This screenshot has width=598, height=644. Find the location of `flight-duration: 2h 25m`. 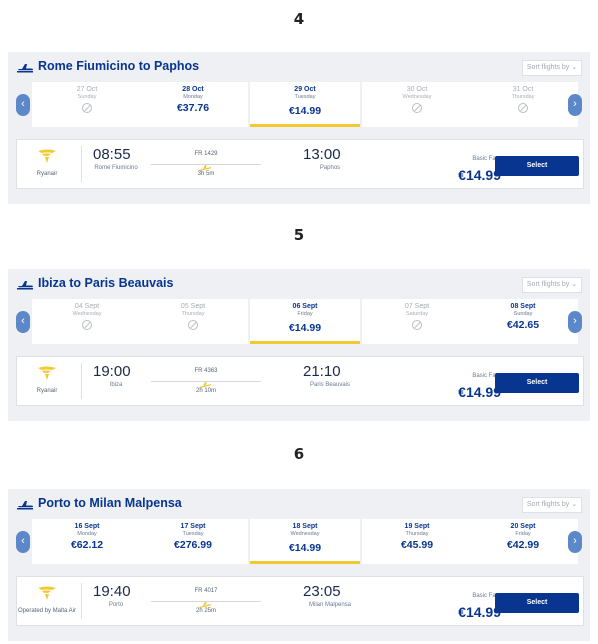

flight-duration: 2h 25m is located at coordinates (205, 611).